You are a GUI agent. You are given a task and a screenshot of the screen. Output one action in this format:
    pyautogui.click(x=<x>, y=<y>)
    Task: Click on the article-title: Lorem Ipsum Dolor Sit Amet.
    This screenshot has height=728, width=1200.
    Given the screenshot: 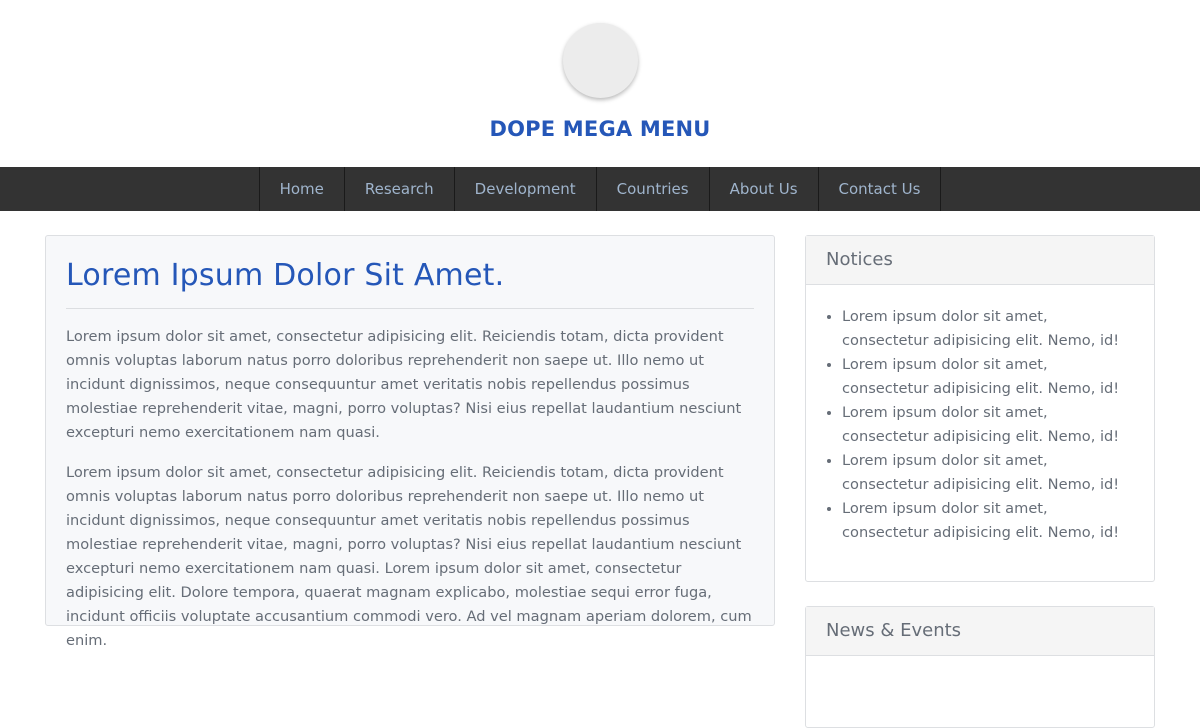 What is the action you would take?
    pyautogui.click(x=285, y=275)
    